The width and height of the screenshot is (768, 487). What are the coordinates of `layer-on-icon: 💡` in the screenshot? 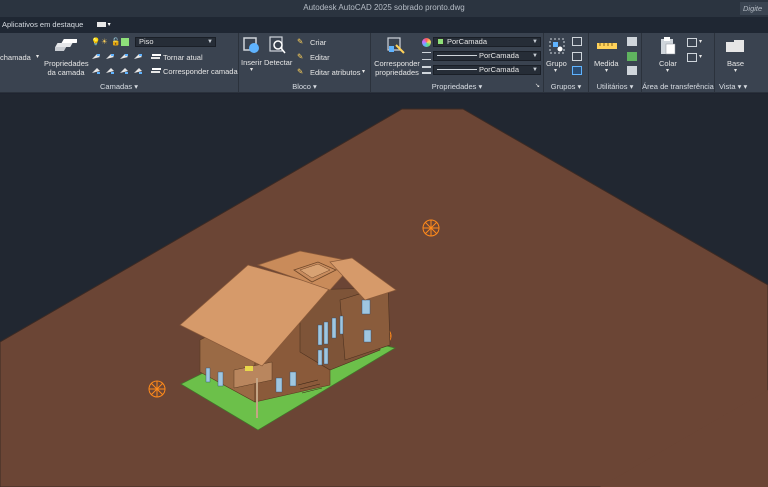 It's located at (95, 41).